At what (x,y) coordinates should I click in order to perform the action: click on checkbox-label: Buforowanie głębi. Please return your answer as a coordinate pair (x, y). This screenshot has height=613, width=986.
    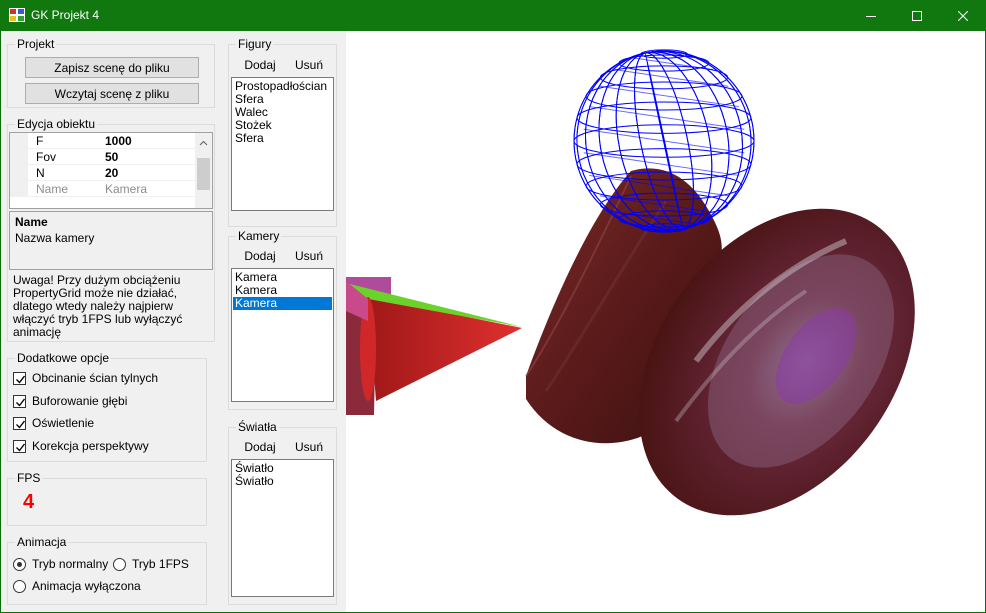
    Looking at the image, I should click on (80, 401).